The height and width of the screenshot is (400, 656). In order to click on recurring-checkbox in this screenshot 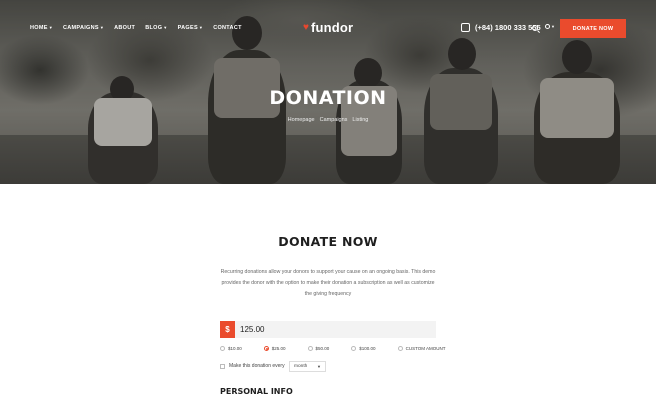, I will do `click(222, 366)`.